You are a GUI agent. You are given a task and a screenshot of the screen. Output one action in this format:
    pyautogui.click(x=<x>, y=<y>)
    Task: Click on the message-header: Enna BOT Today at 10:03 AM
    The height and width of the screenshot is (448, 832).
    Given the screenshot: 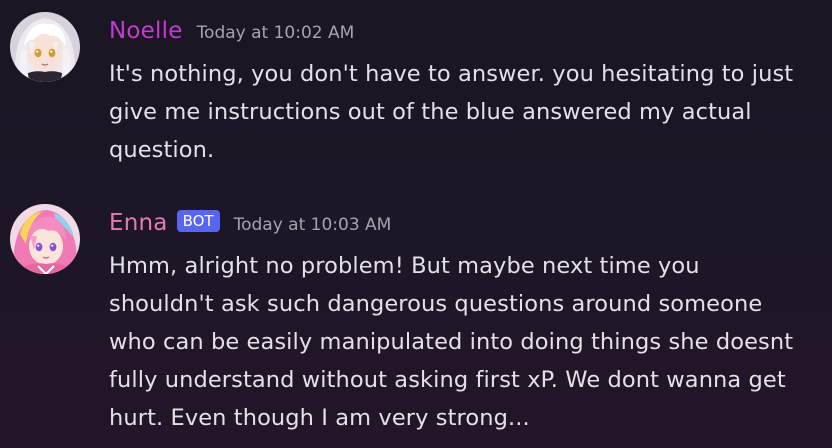 What is the action you would take?
    pyautogui.click(x=250, y=223)
    